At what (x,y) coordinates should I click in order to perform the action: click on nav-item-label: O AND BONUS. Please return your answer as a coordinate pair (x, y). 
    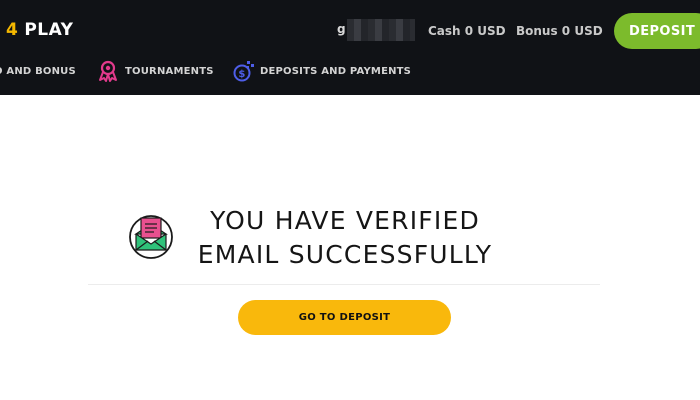
    Looking at the image, I should click on (38, 71).